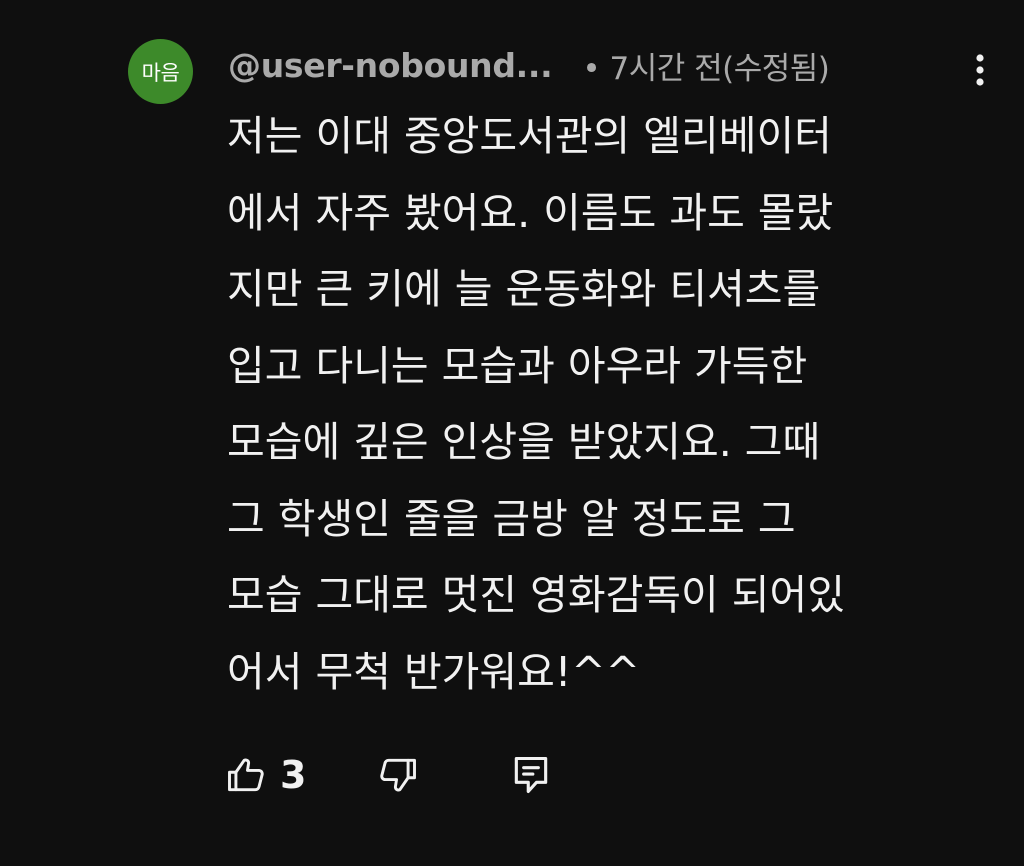  I want to click on dislike-button, so click(398, 775).